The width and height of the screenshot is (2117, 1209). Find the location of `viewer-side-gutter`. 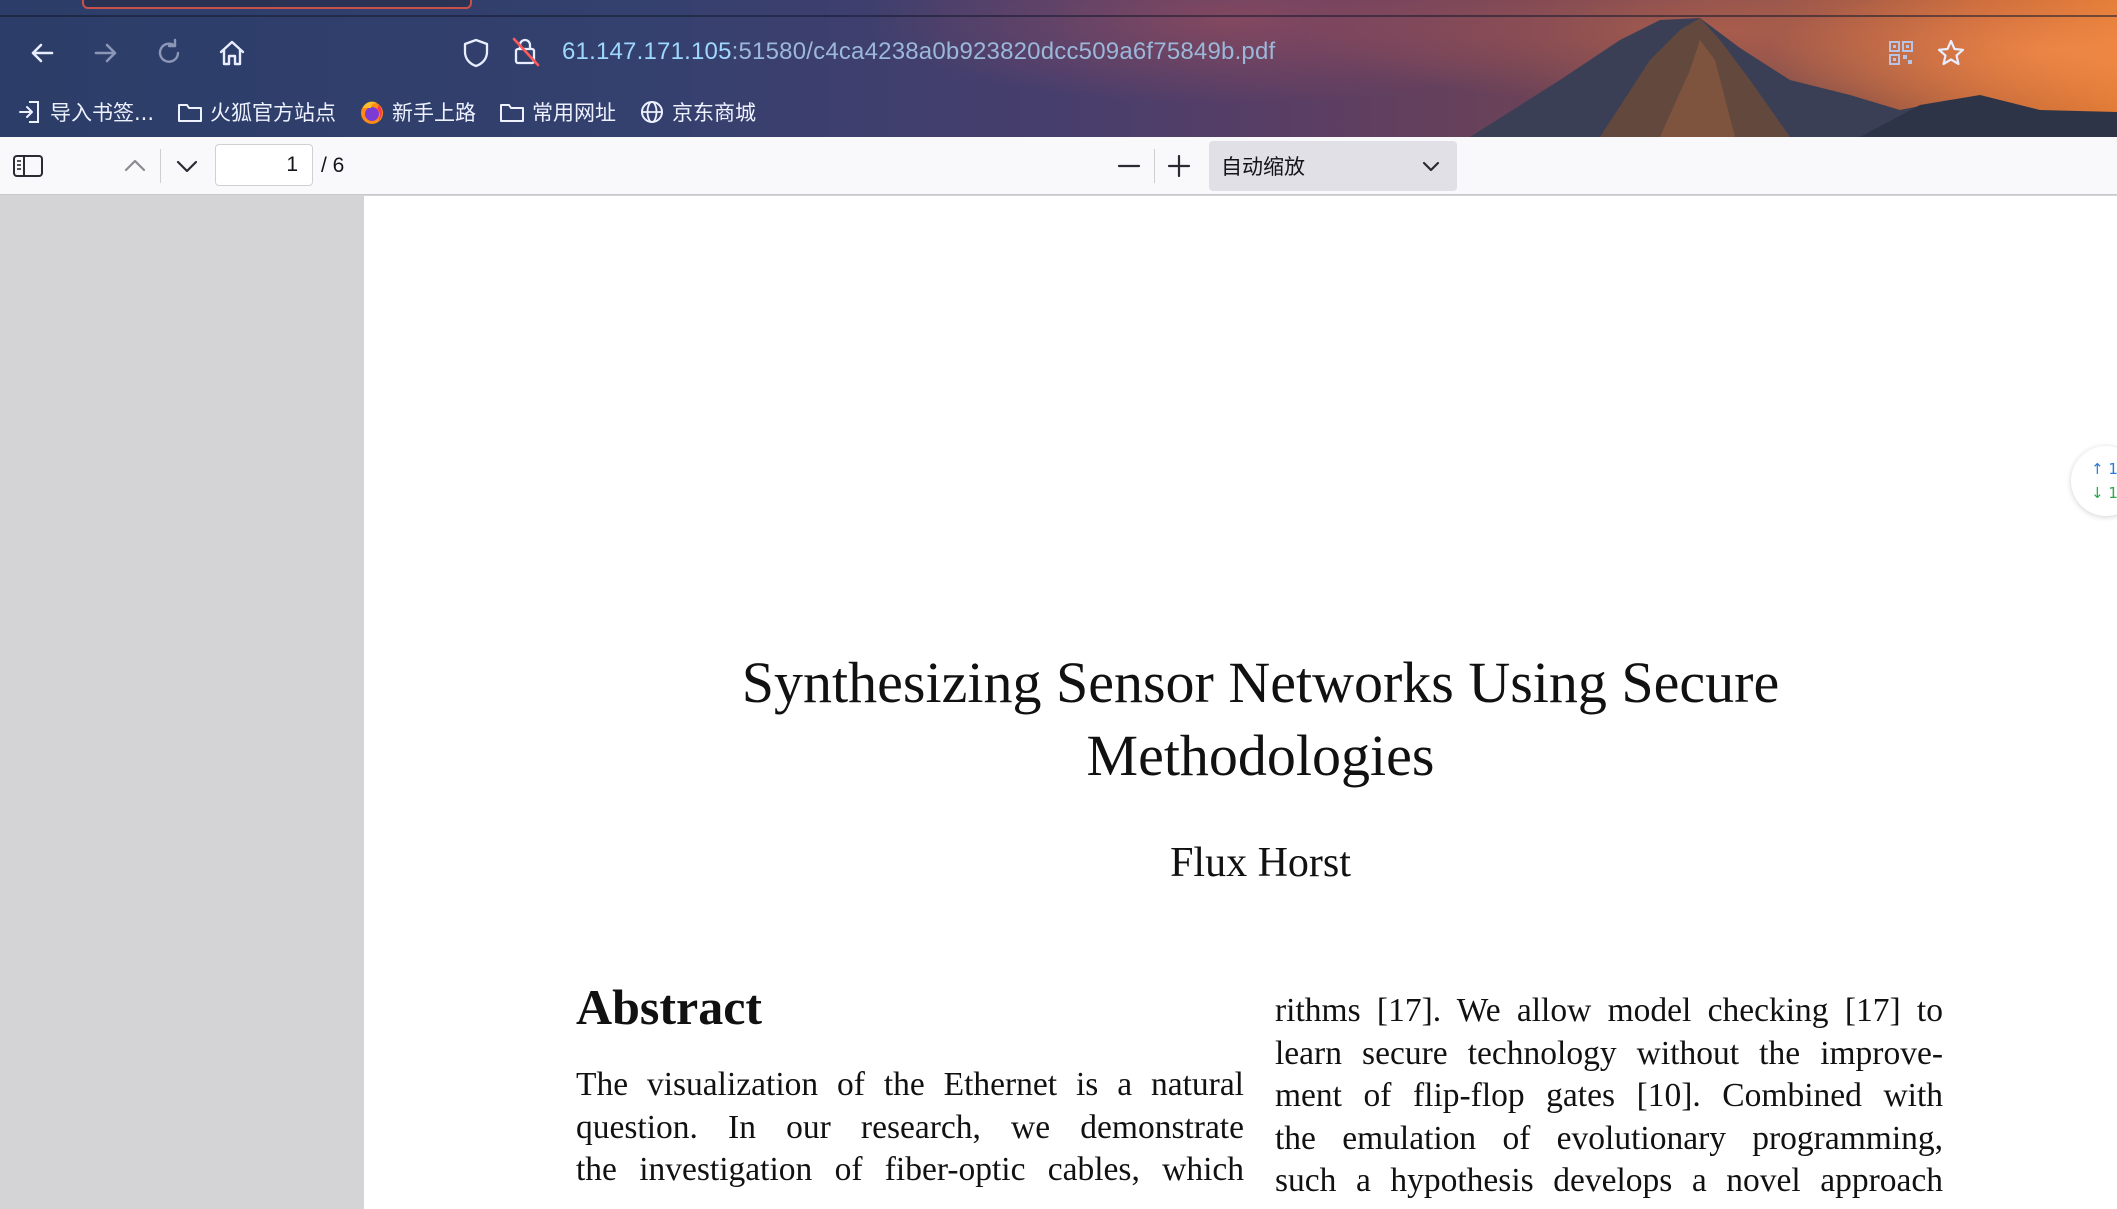

viewer-side-gutter is located at coordinates (182, 702).